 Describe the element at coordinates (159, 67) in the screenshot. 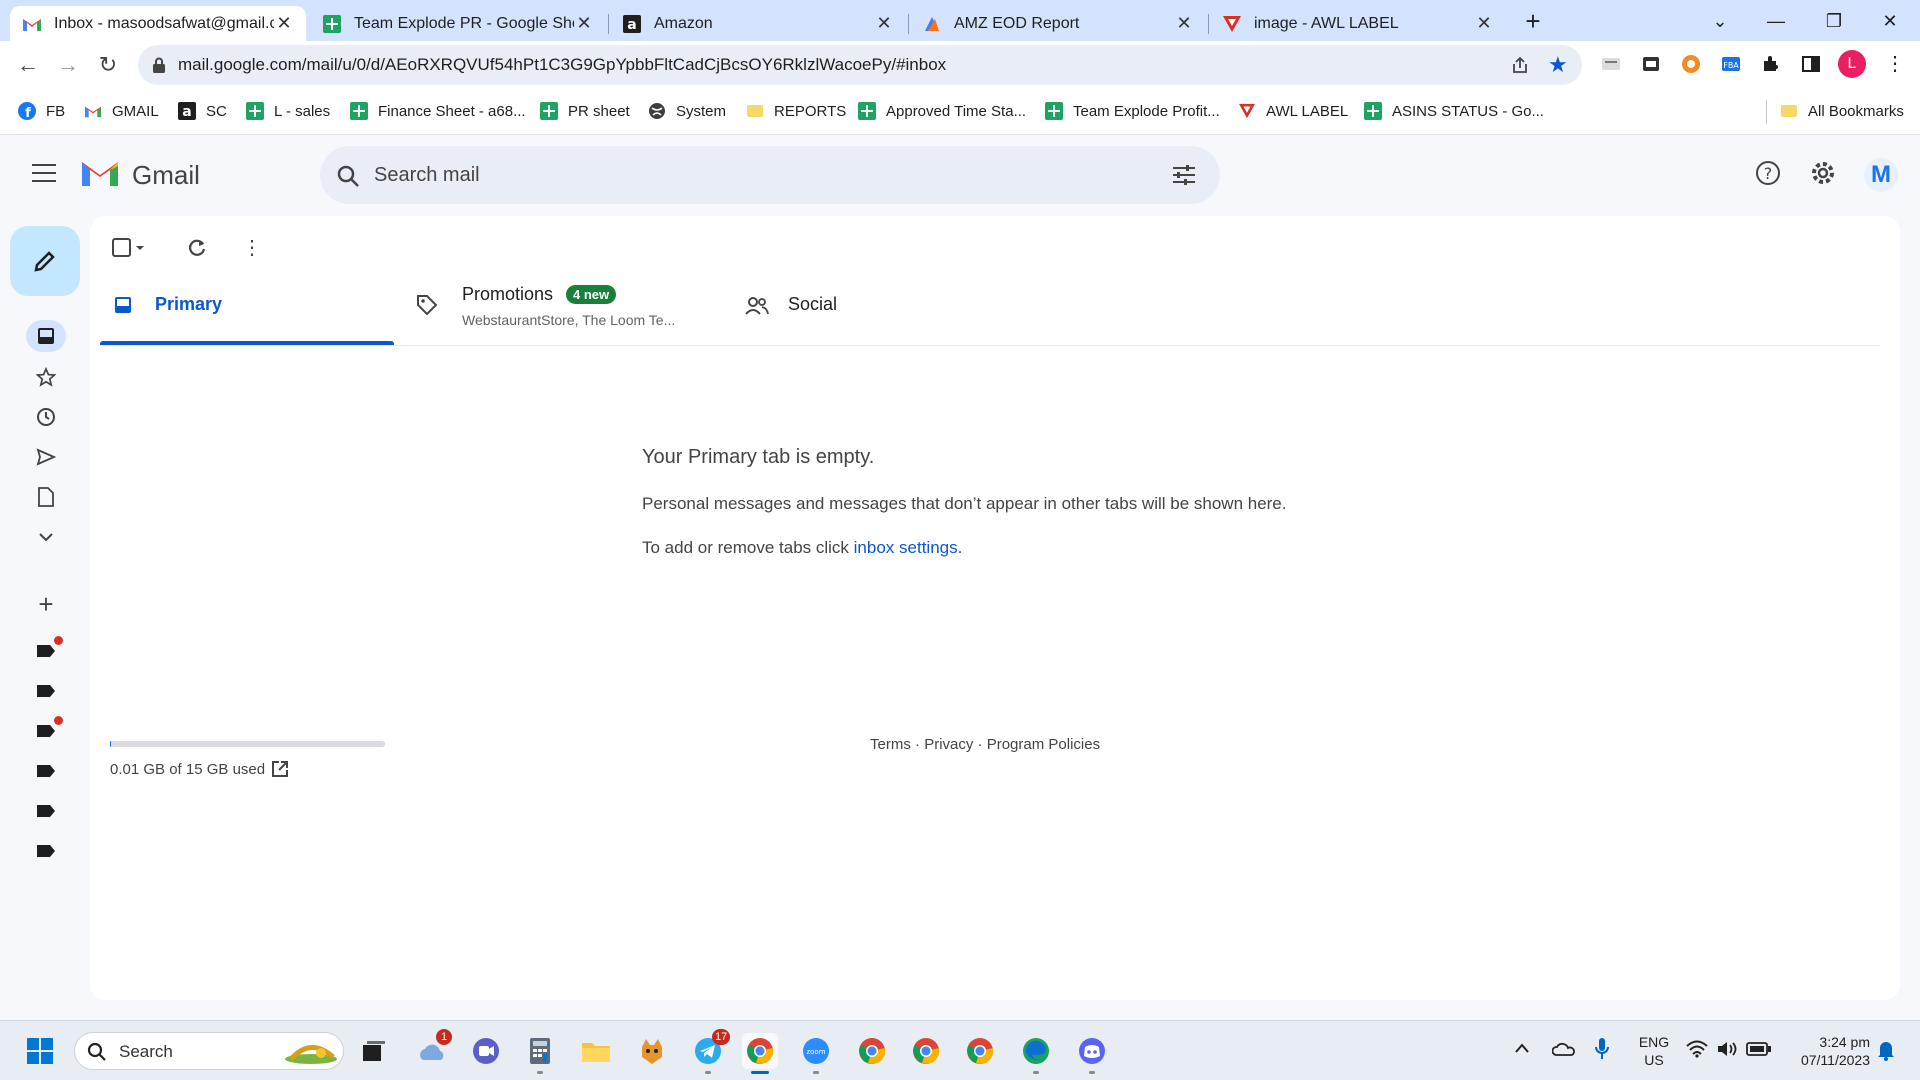

I see `lock-icon` at that location.